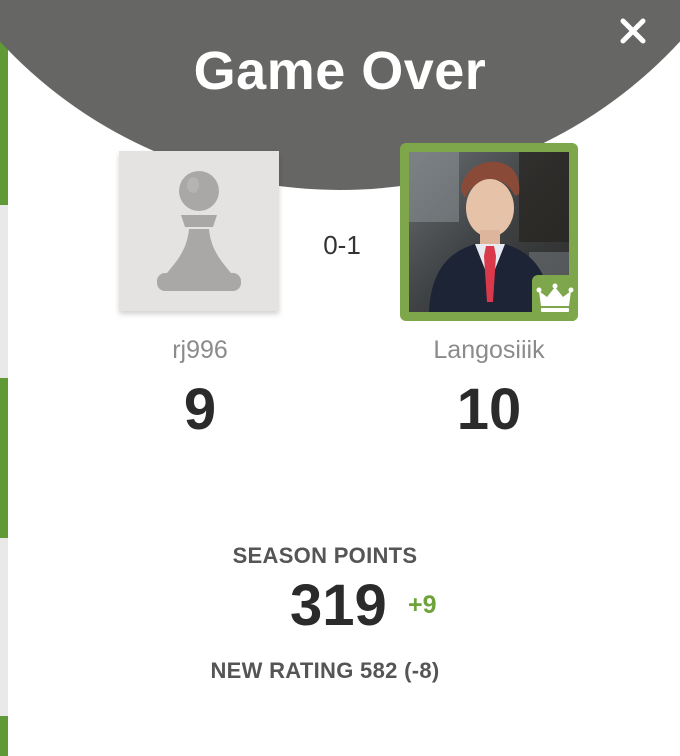 This screenshot has height=756, width=680. I want to click on pawn-icon, so click(199, 231).